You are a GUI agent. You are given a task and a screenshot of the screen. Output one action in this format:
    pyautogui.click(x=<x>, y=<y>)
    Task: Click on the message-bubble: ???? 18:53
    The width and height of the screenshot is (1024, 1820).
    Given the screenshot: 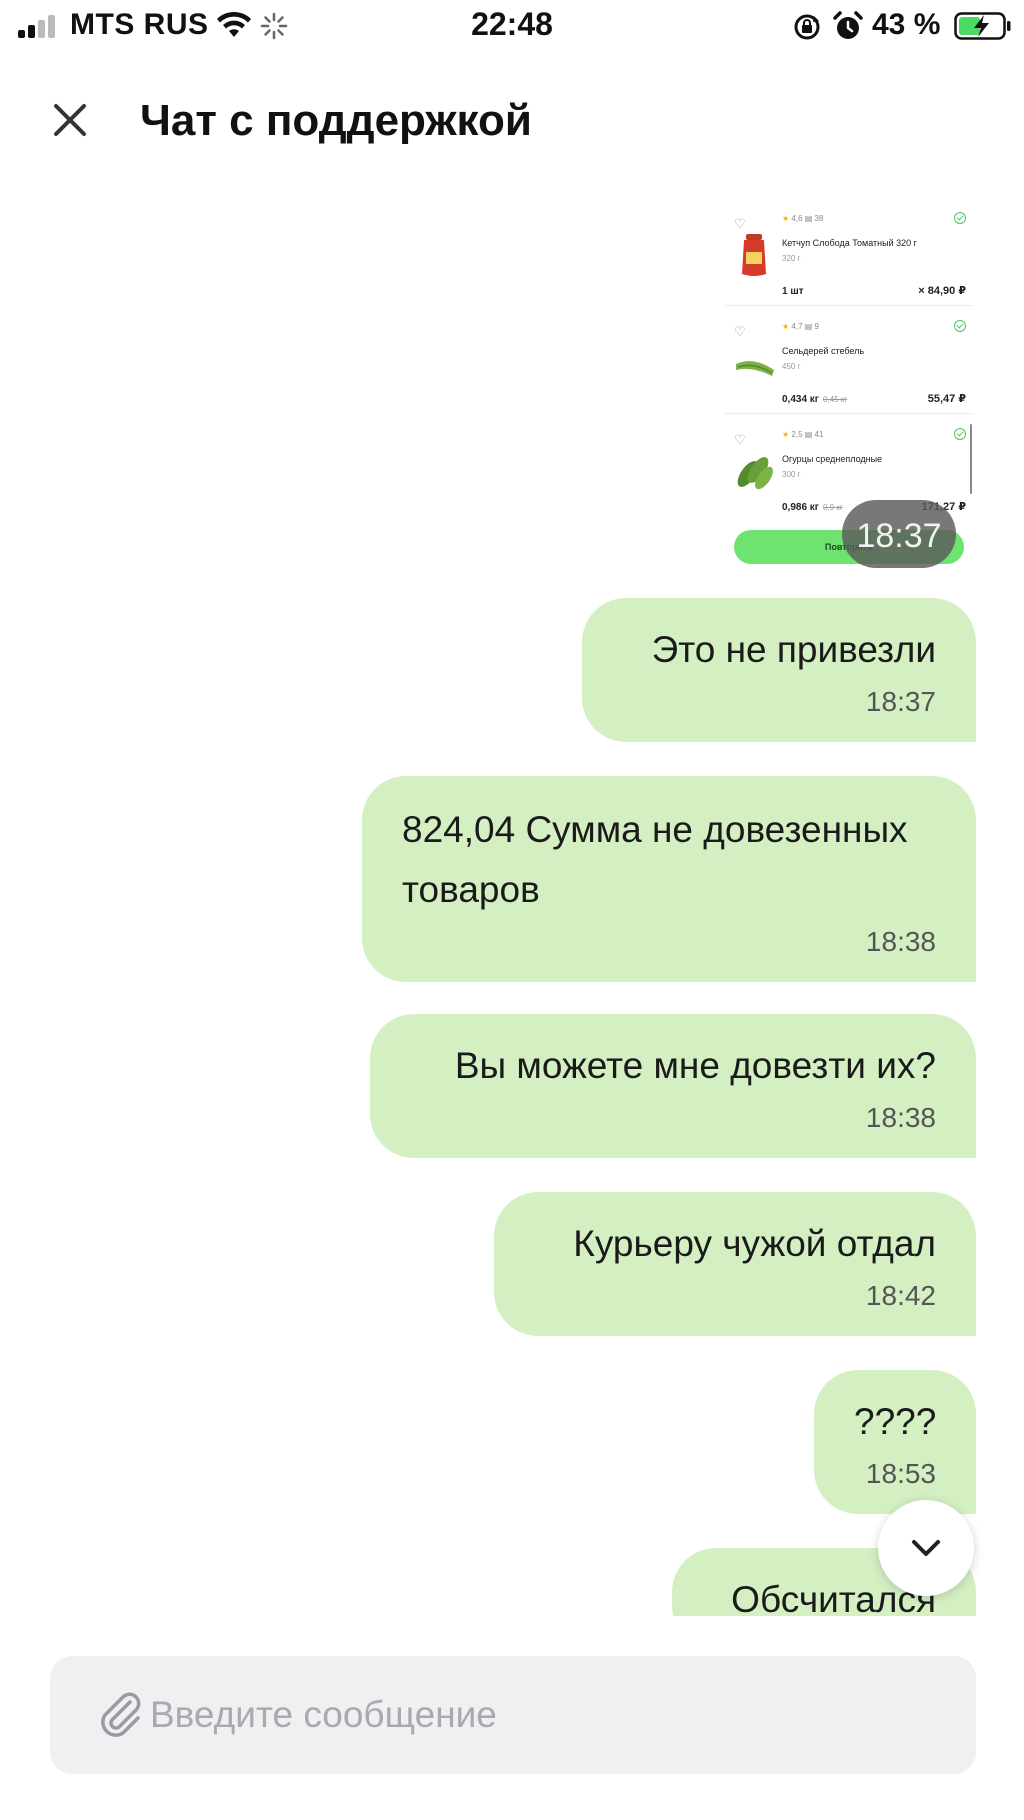 What is the action you would take?
    pyautogui.click(x=895, y=1442)
    